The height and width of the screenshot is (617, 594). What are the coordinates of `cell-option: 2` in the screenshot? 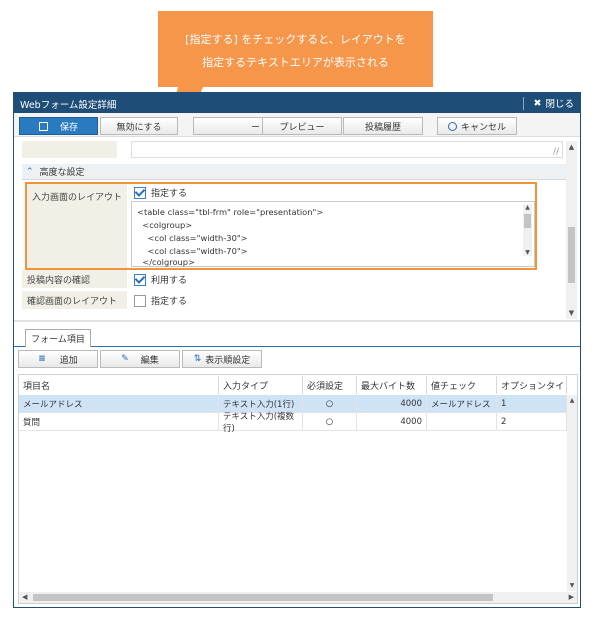 It's located at (532, 422).